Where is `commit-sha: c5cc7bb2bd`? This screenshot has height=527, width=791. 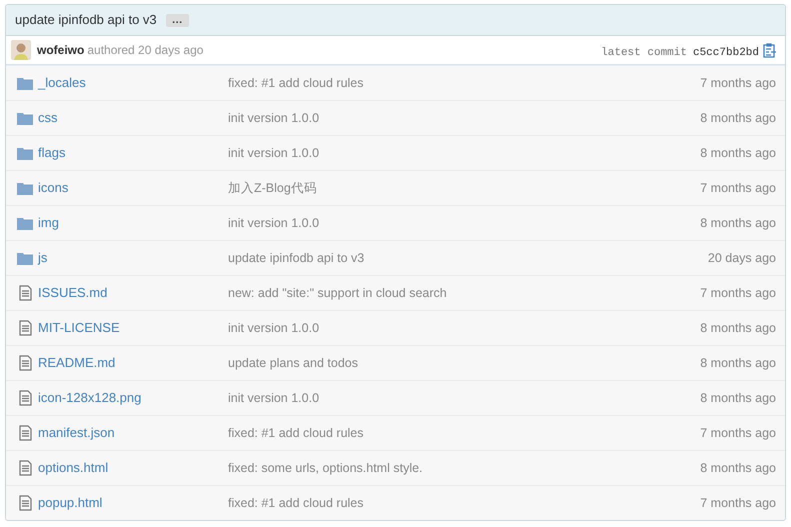
commit-sha: c5cc7bb2bd is located at coordinates (725, 53).